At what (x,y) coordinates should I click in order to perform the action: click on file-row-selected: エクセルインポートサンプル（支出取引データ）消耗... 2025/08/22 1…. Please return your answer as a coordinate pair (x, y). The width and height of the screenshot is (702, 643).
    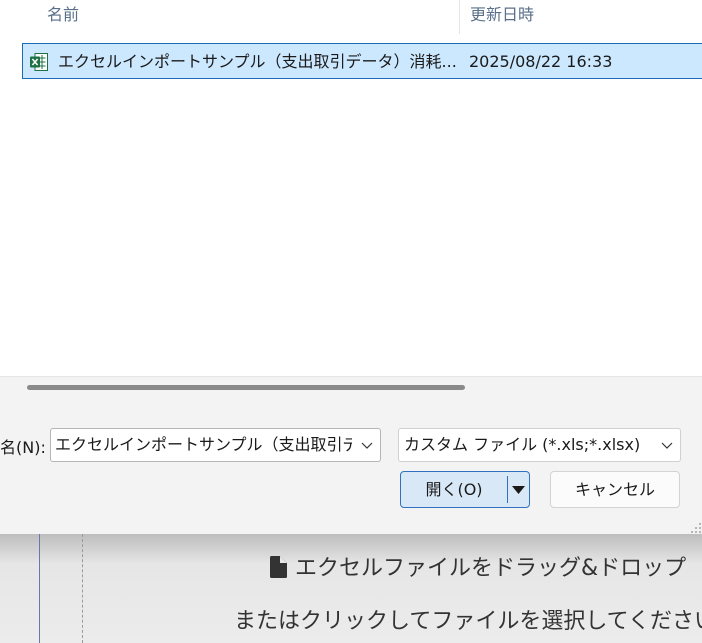
    Looking at the image, I should click on (362, 61).